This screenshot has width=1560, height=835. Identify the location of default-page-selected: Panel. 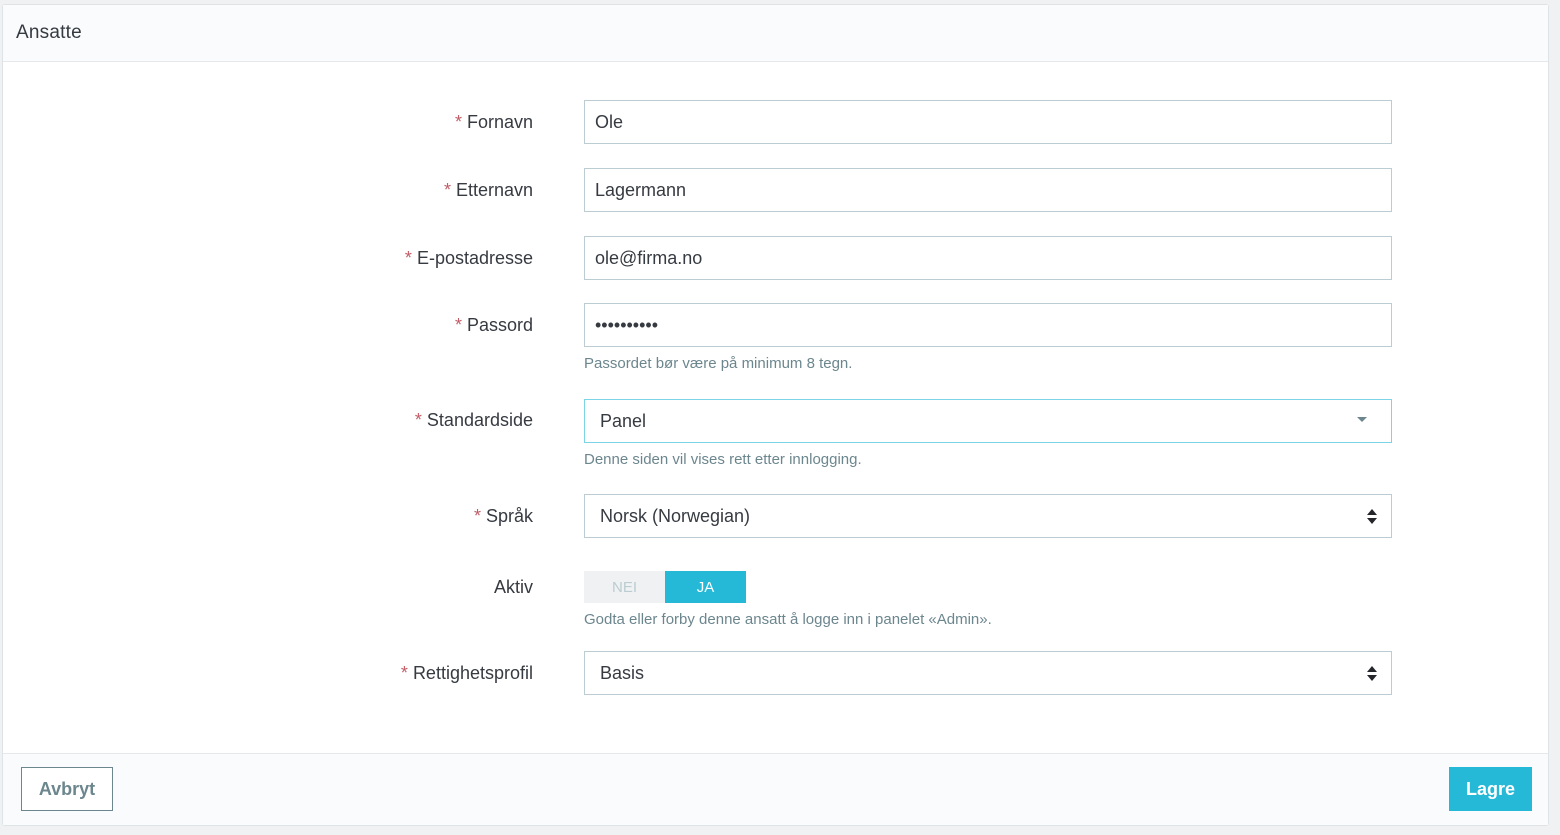
(623, 420).